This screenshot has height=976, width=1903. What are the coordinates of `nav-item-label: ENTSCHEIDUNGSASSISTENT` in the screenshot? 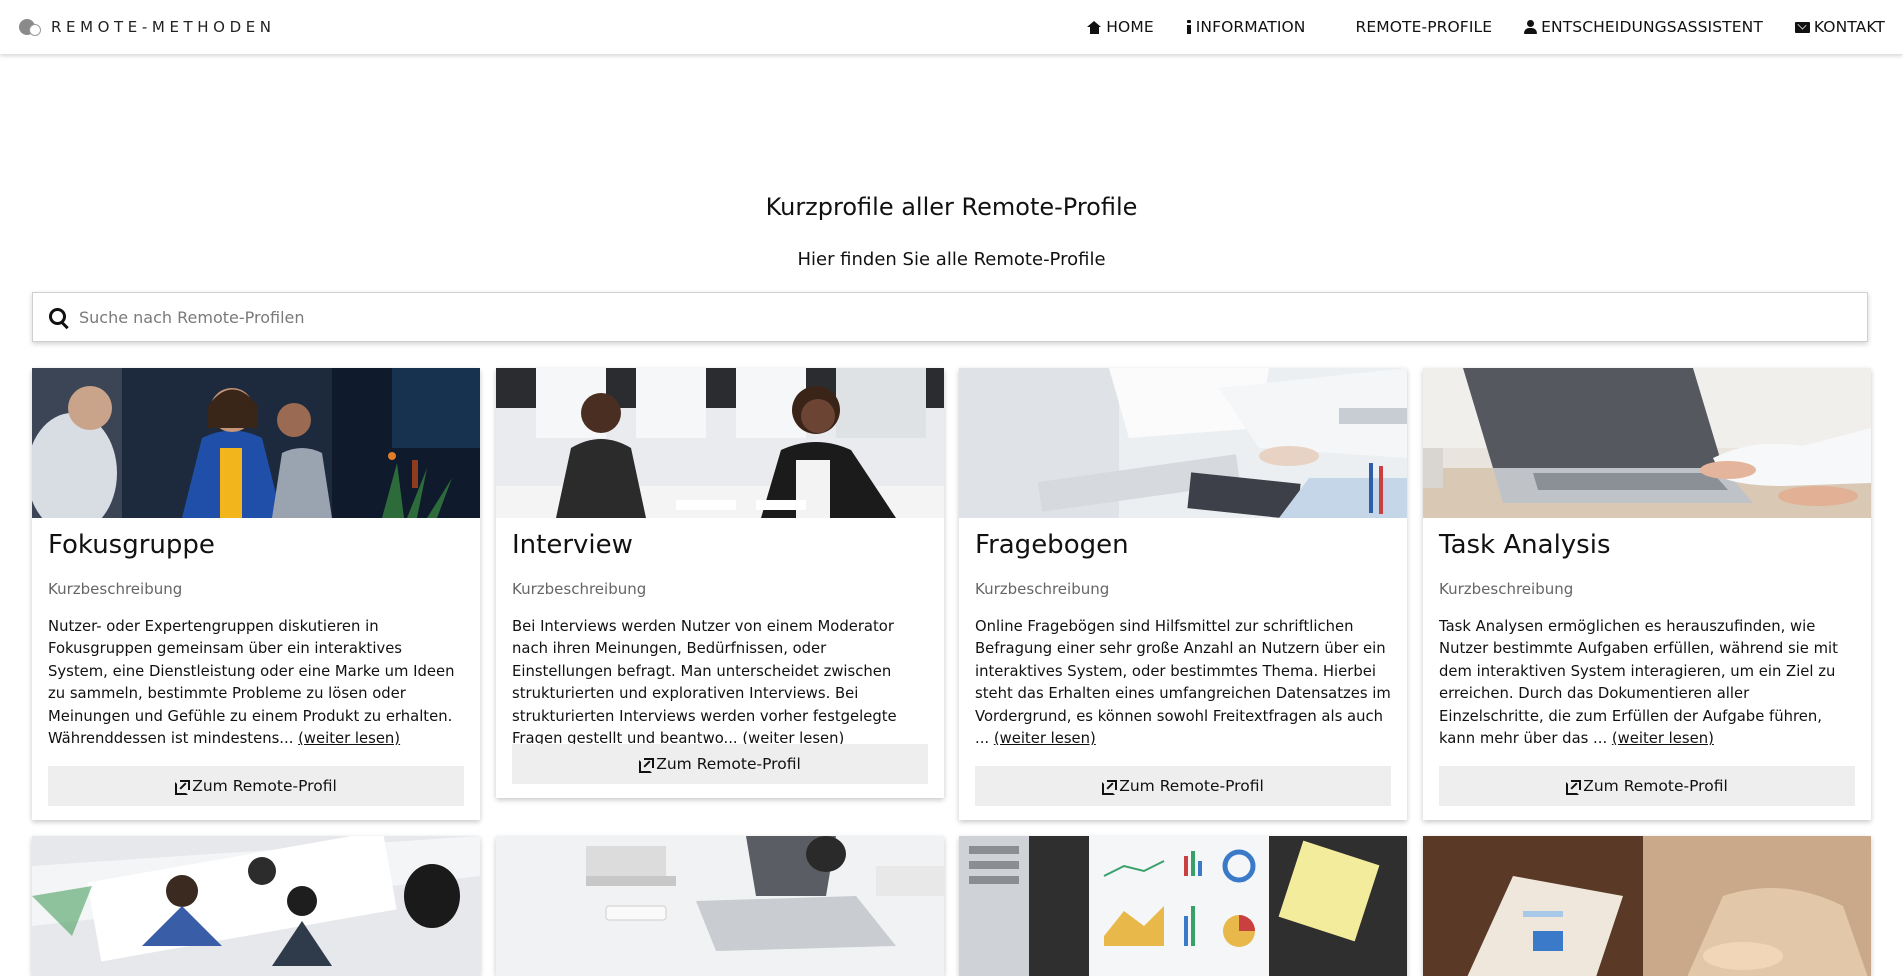 It's located at (1652, 27).